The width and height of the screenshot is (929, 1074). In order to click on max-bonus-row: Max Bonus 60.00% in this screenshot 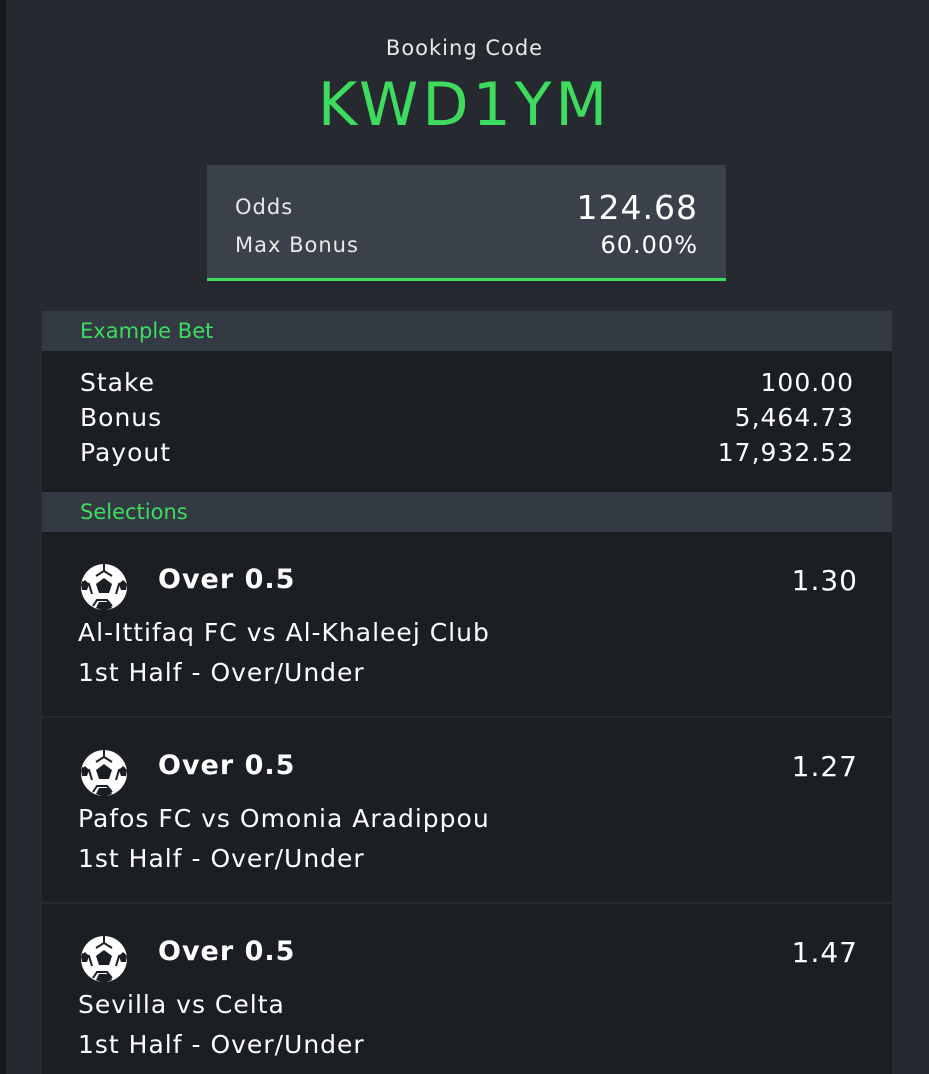, I will do `click(466, 245)`.